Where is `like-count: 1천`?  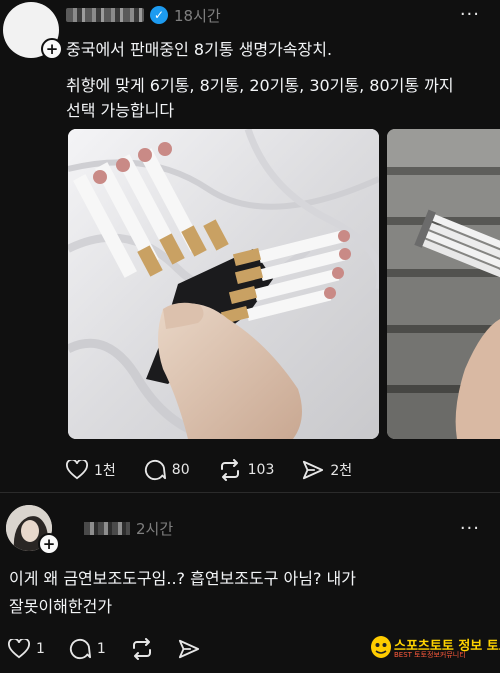
like-count: 1천 is located at coordinates (105, 471).